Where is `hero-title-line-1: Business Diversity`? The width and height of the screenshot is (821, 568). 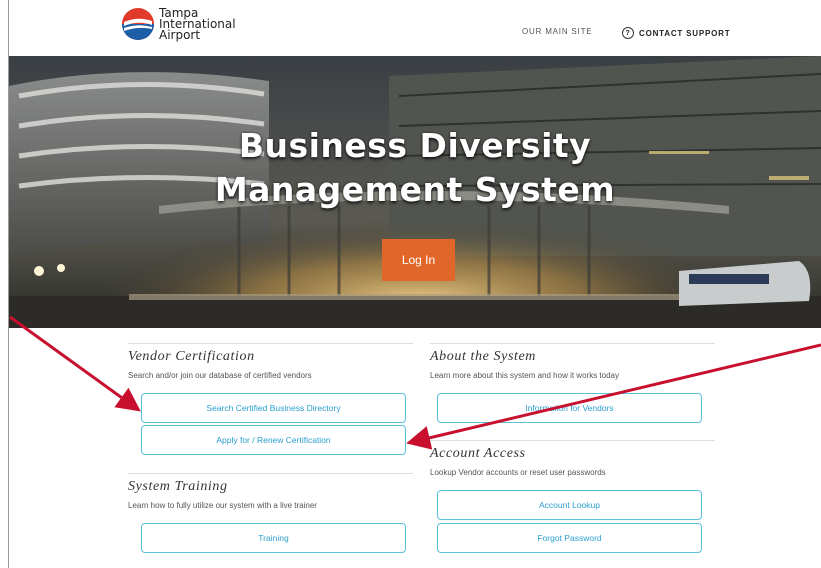 hero-title-line-1: Business Diversity is located at coordinates (415, 145).